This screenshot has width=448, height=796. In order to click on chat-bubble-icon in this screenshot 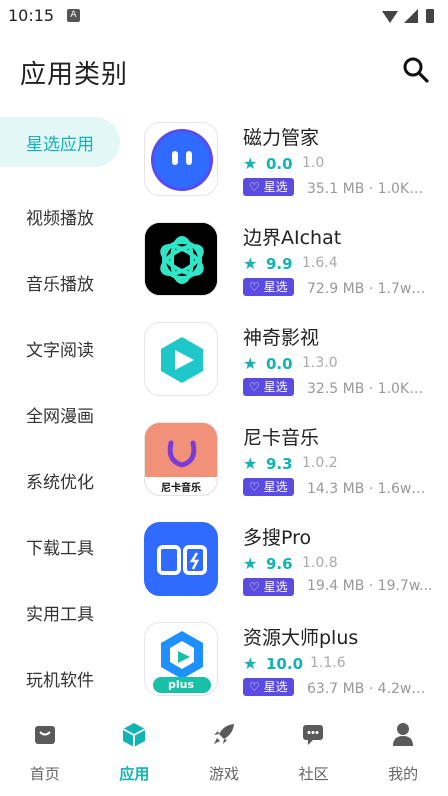, I will do `click(312, 735)`.